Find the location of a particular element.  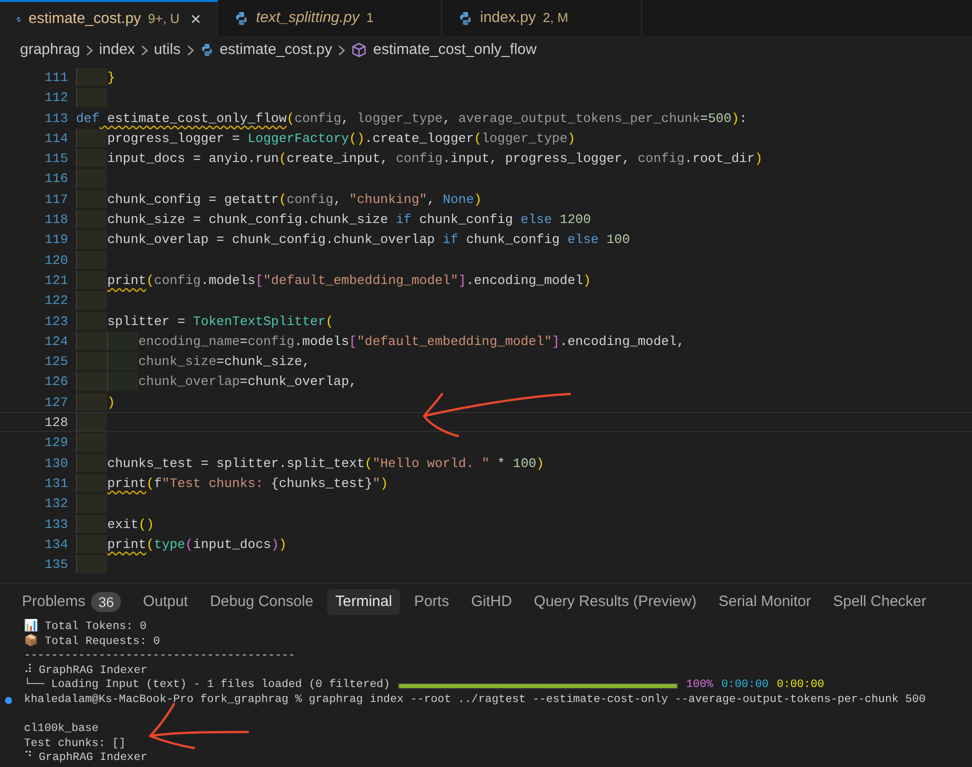

line-number: 127 is located at coordinates (56, 403).